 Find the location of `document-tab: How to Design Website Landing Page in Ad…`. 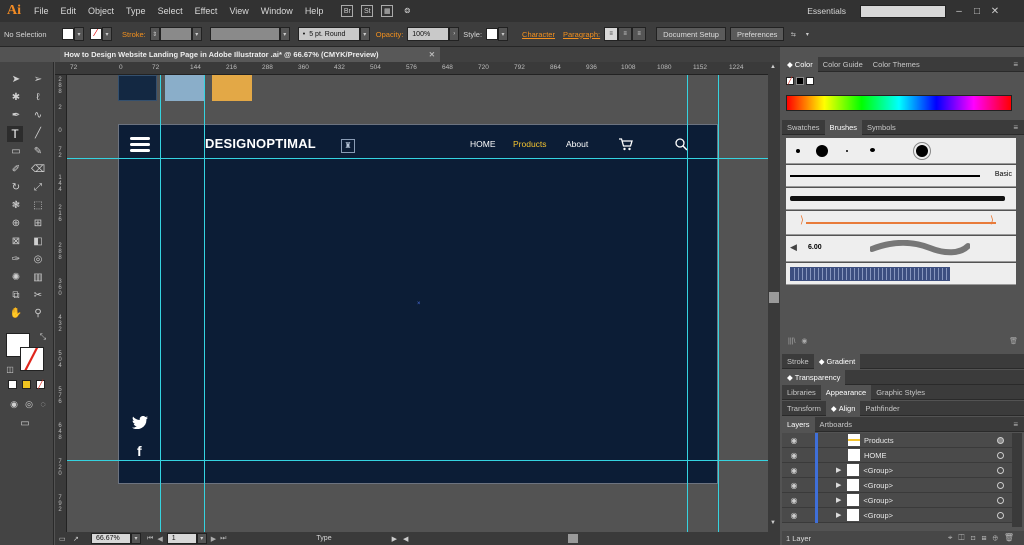

document-tab: How to Design Website Landing Page in Ad… is located at coordinates (250, 54).